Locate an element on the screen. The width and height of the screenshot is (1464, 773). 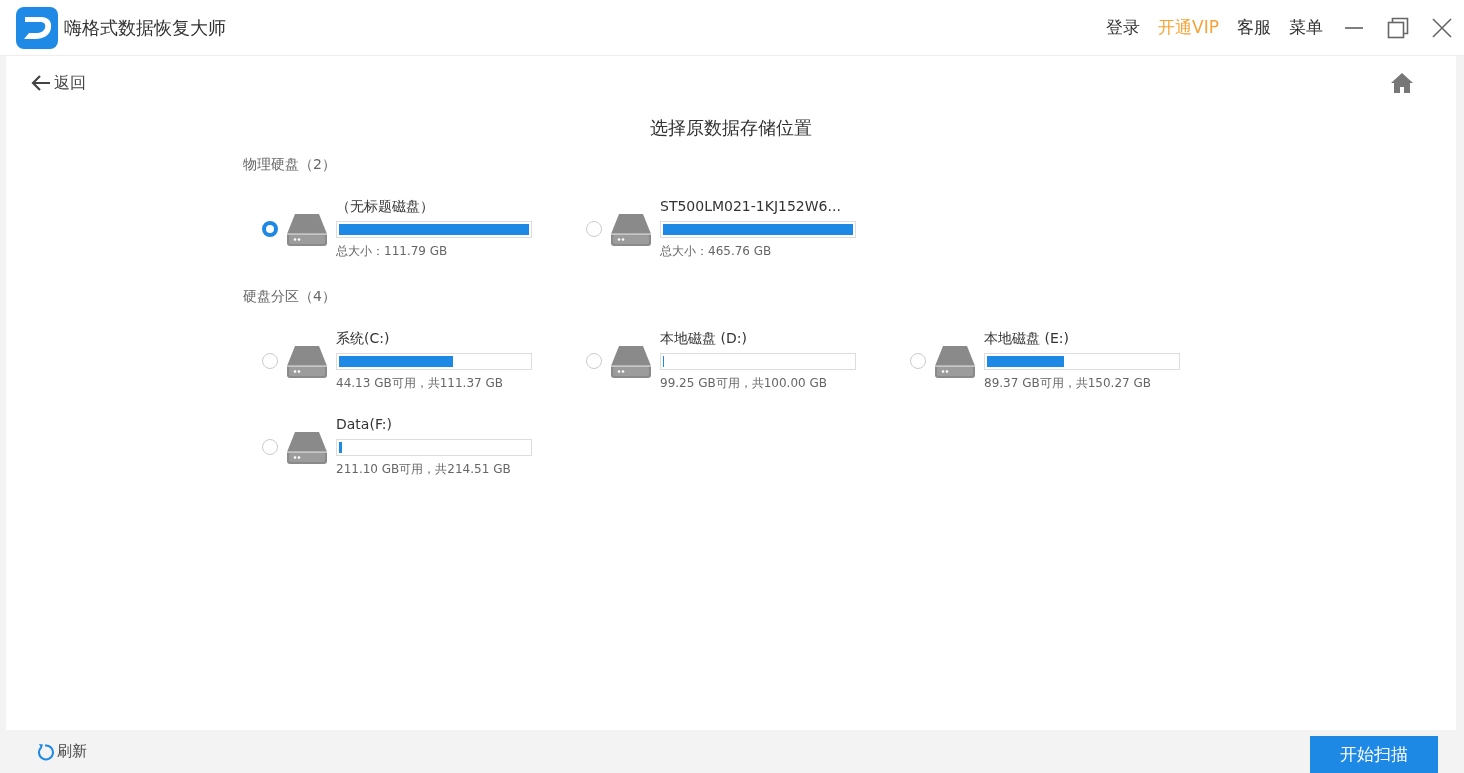
menu-link: 客服 is located at coordinates (1254, 27).